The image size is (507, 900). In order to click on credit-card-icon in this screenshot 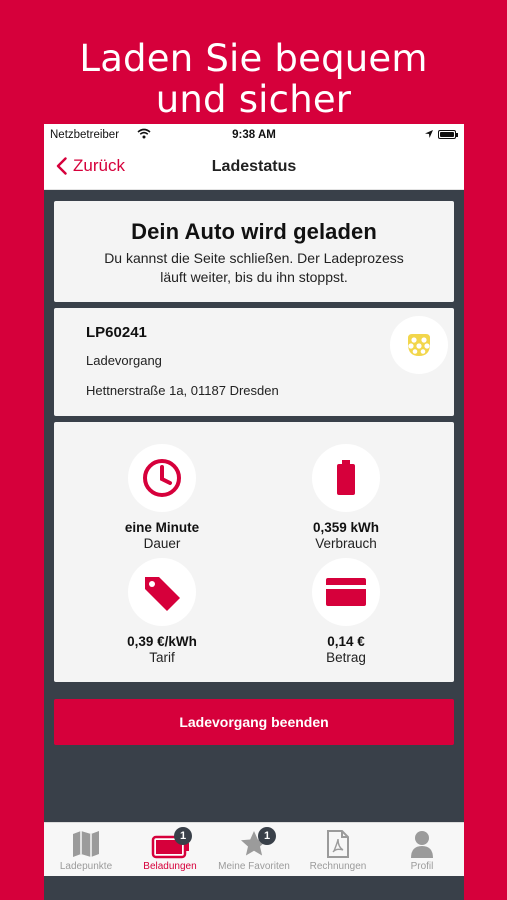, I will do `click(346, 592)`.